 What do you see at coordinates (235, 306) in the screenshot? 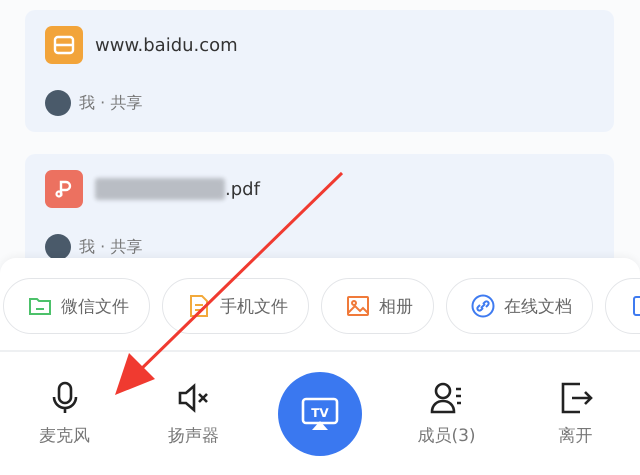
I see `source-chip: 手机文件` at bounding box center [235, 306].